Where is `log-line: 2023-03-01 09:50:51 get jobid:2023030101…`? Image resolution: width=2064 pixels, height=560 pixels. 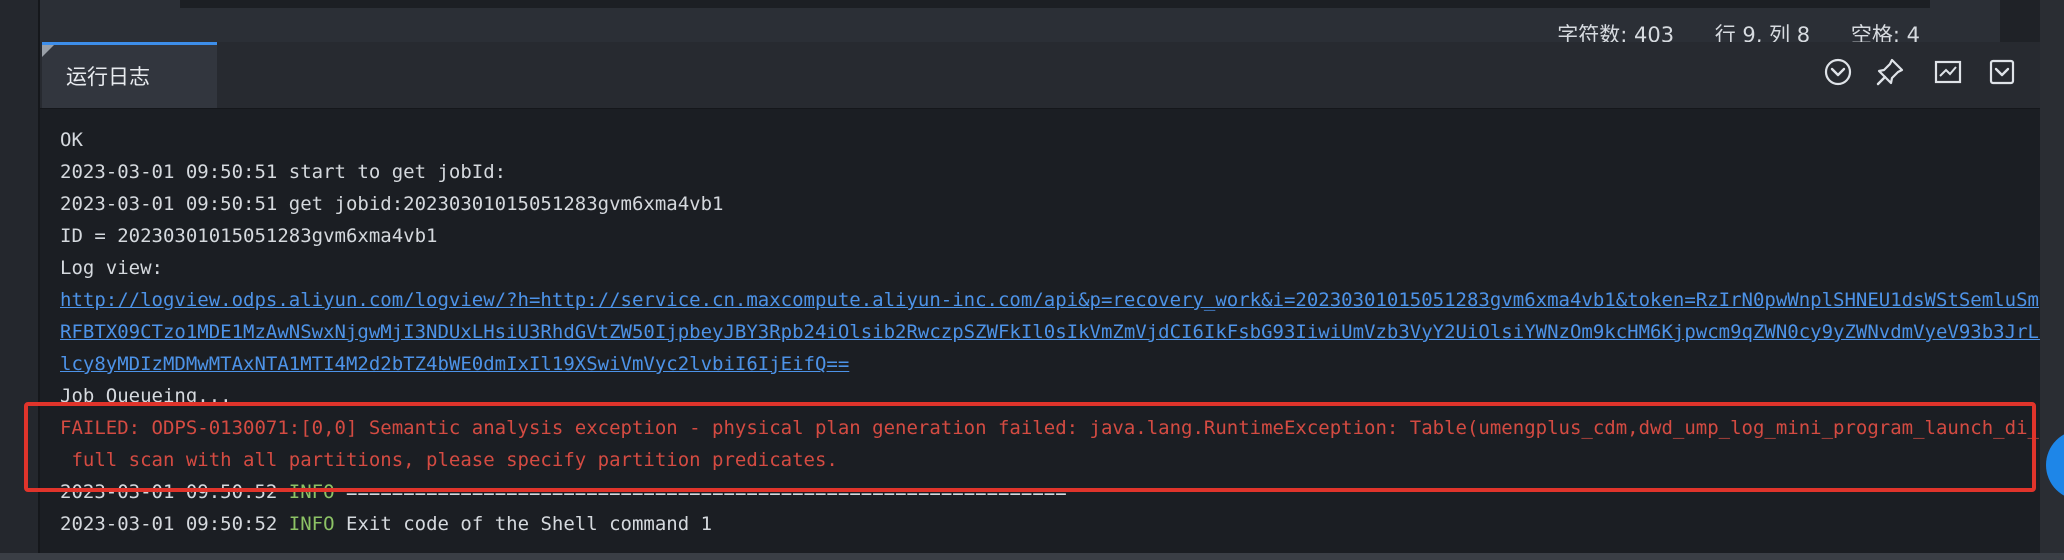 log-line: 2023-03-01 09:50:51 get jobid:2023030101… is located at coordinates (392, 204).